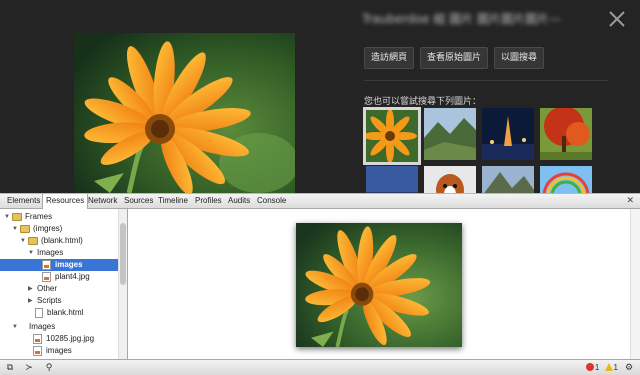  What do you see at coordinates (566, 134) in the screenshot?
I see `thumbnail-autumn-tree` at bounding box center [566, 134].